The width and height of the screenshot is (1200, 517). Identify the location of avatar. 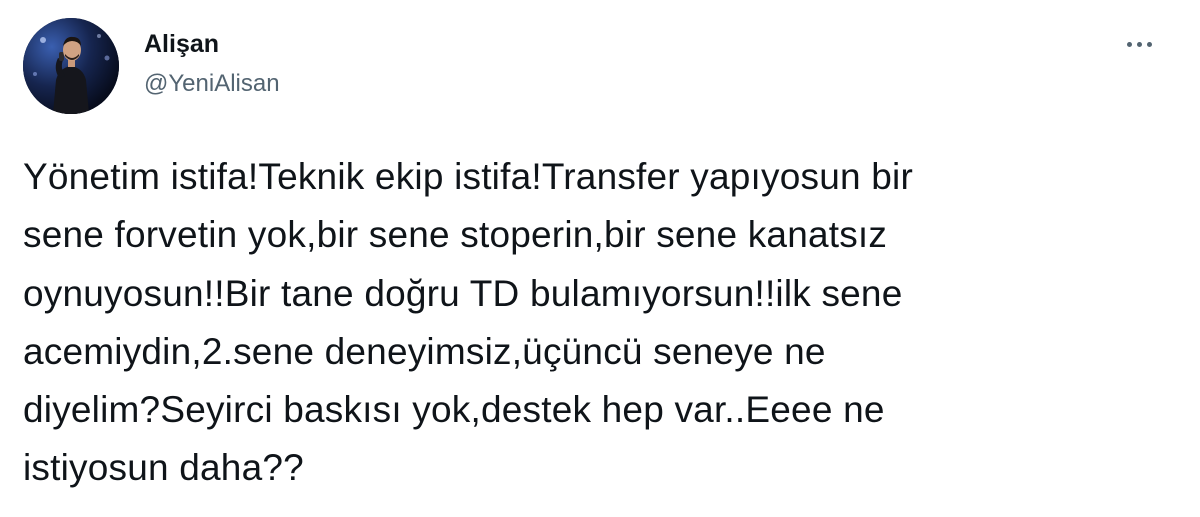
(71, 66).